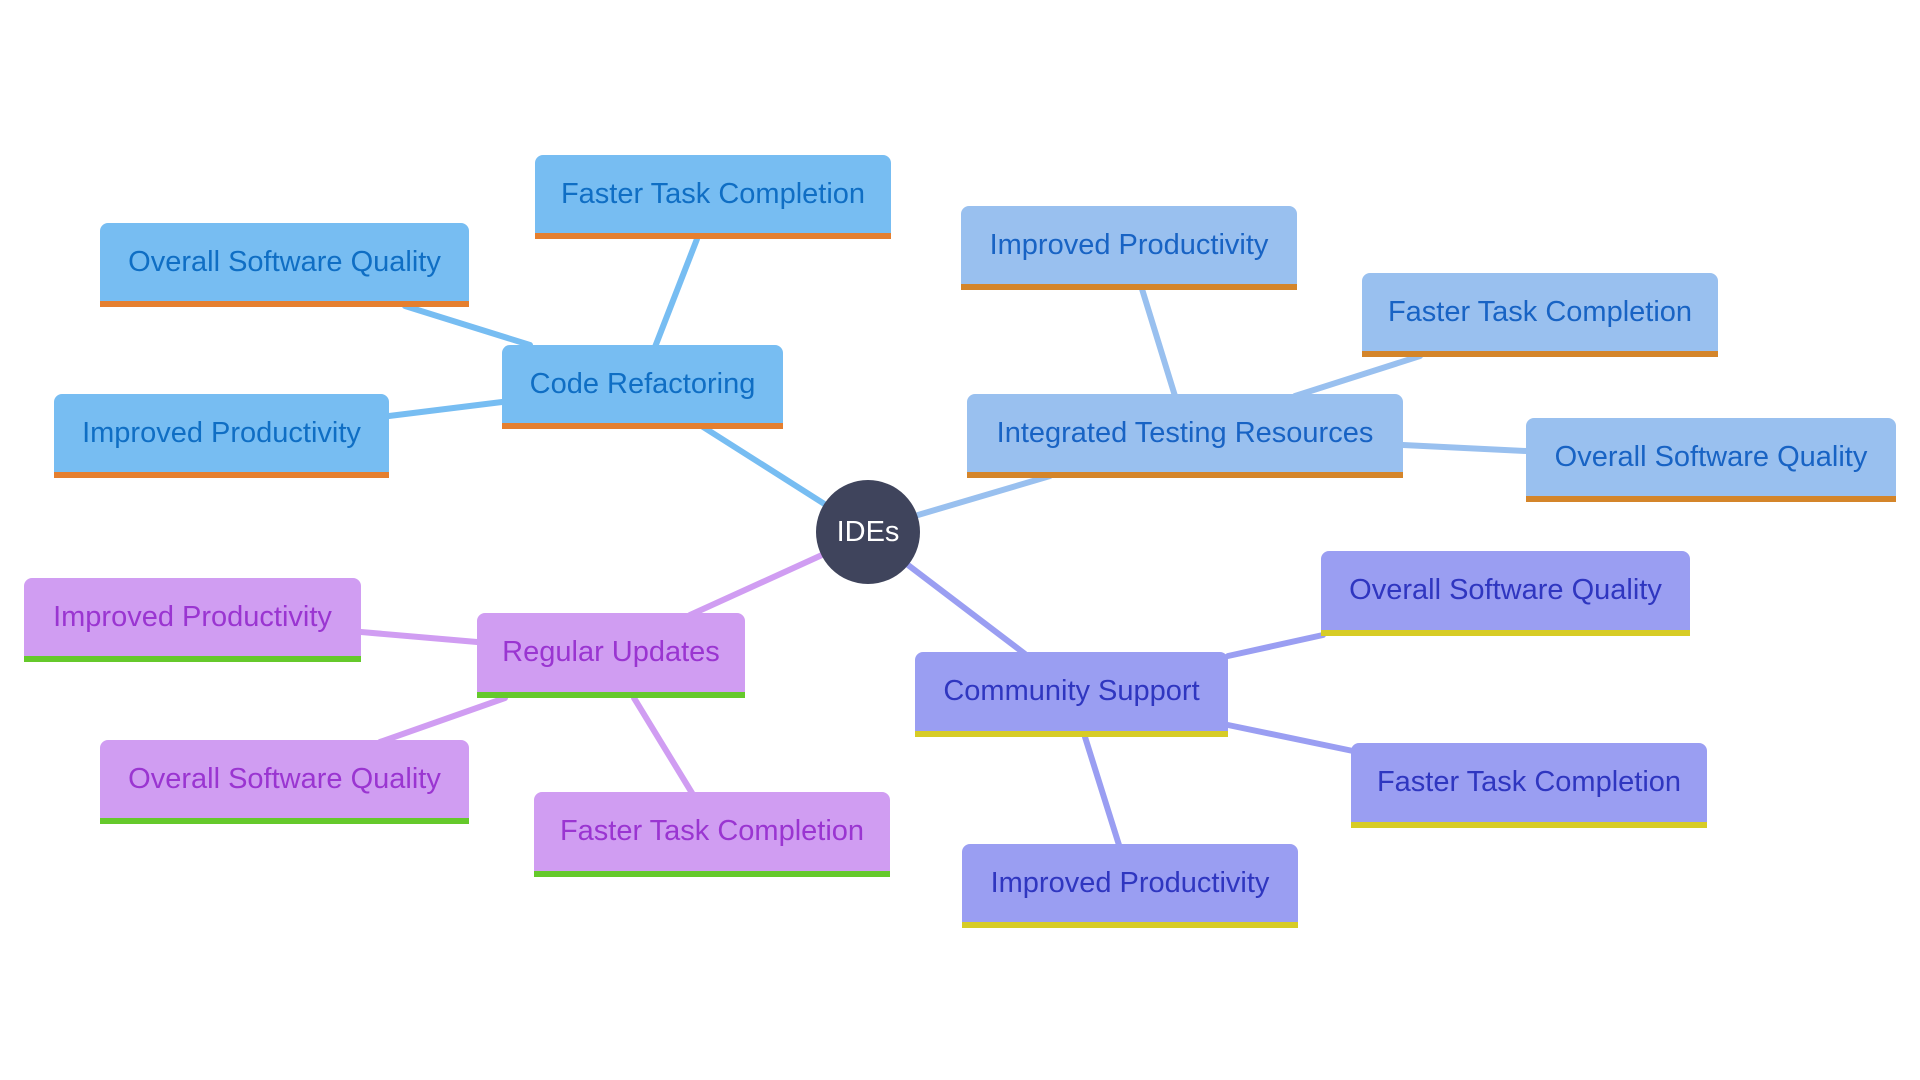 The height and width of the screenshot is (1080, 1920). I want to click on leaf-cr-faster-task-completion: Faster Task Completion, so click(713, 197).